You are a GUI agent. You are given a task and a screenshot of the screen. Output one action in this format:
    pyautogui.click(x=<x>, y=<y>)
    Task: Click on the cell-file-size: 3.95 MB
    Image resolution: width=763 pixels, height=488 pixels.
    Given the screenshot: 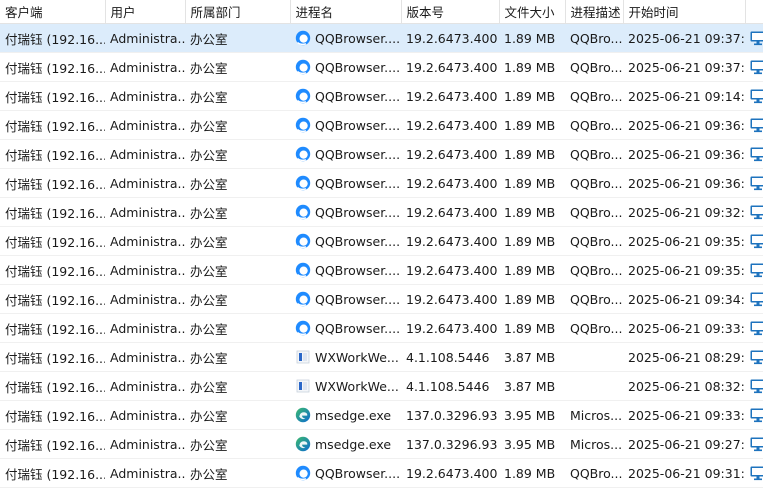 What is the action you would take?
    pyautogui.click(x=532, y=415)
    